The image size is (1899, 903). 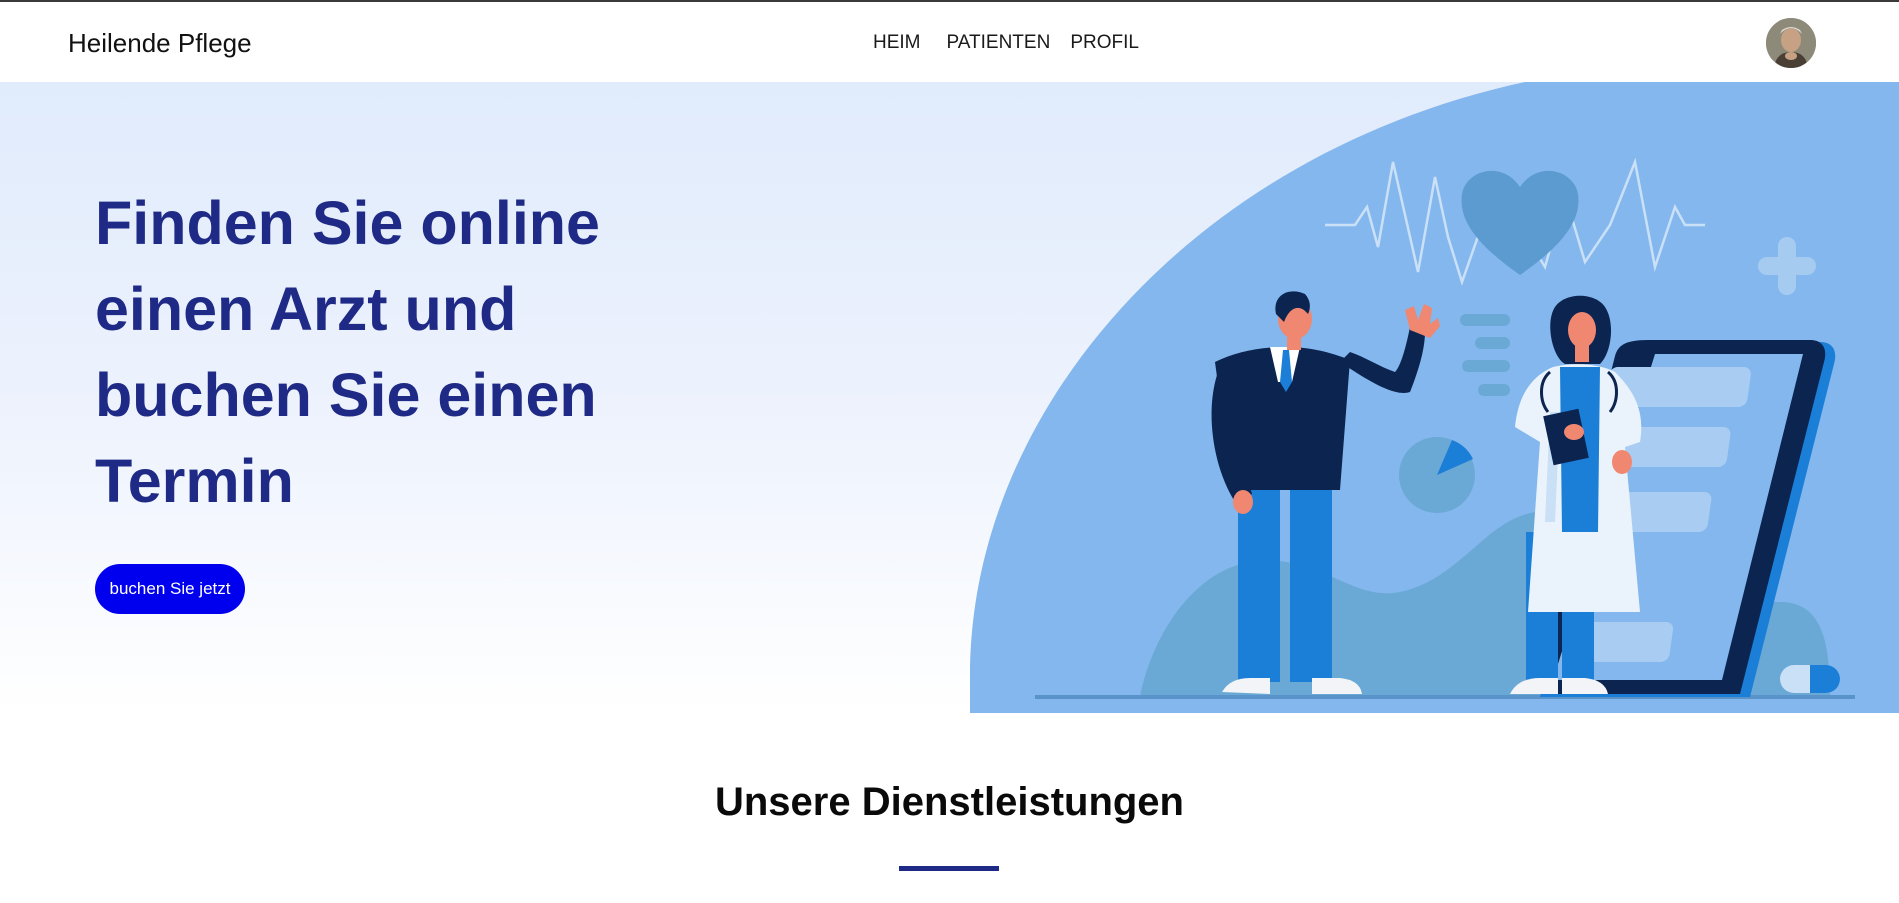 I want to click on navbar: Heilende Pflege HEIM PATIENTEN PROFIL, so click(x=949, y=42).